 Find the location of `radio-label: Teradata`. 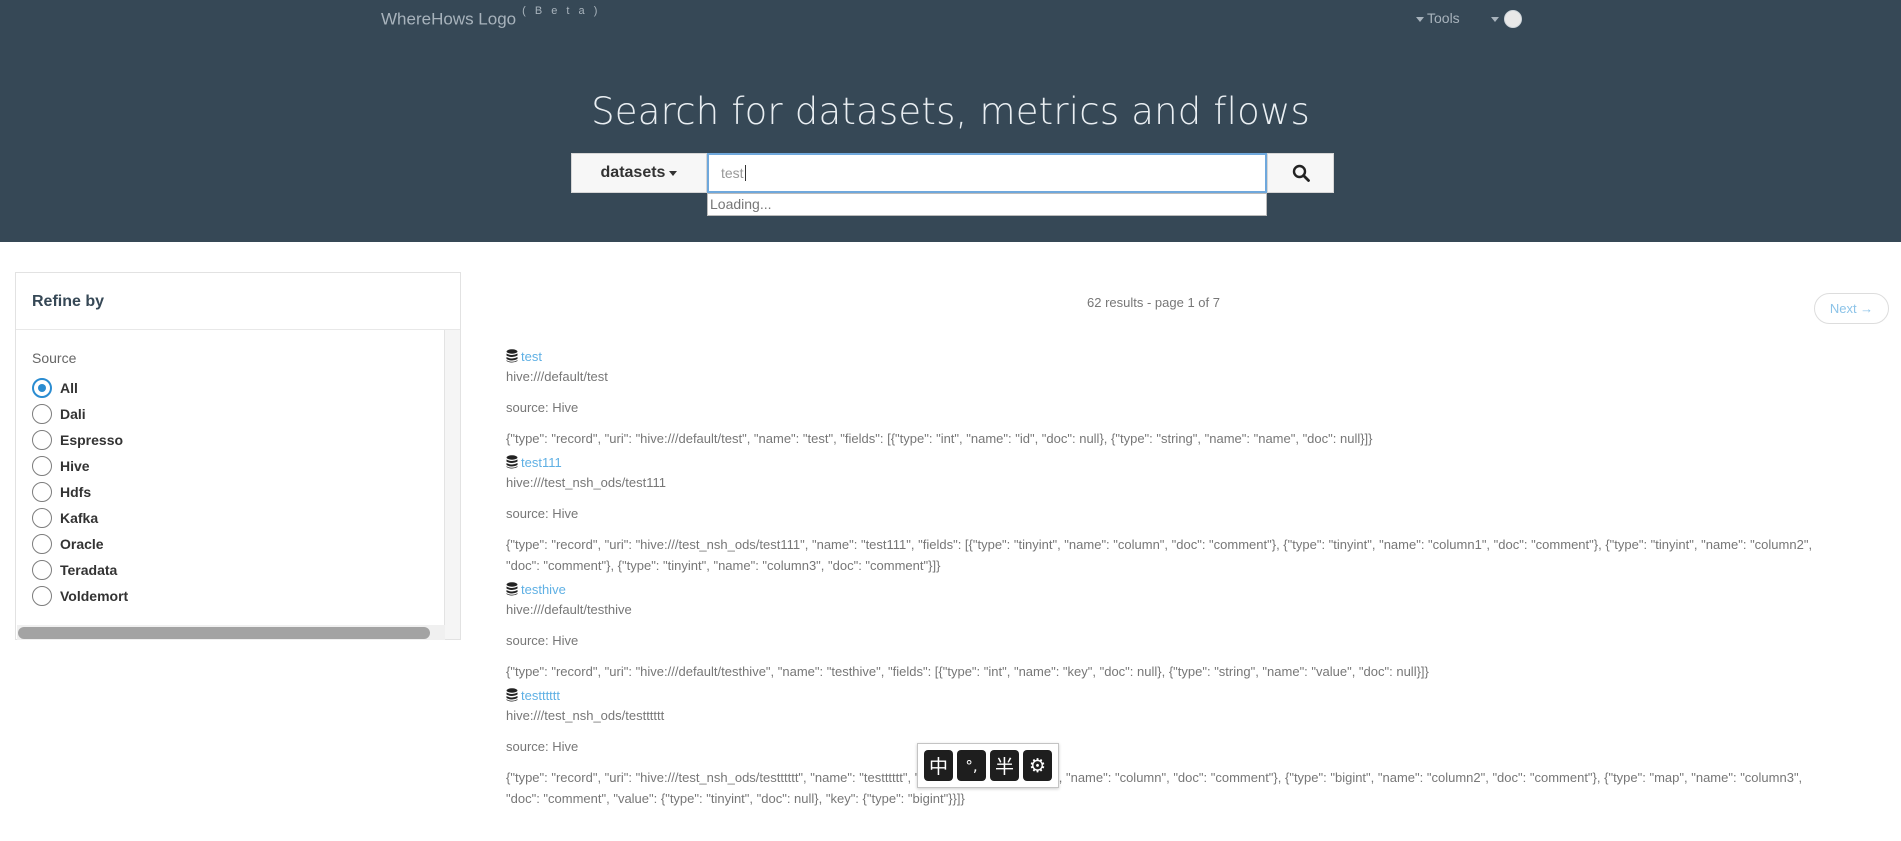

radio-label: Teradata is located at coordinates (89, 570).